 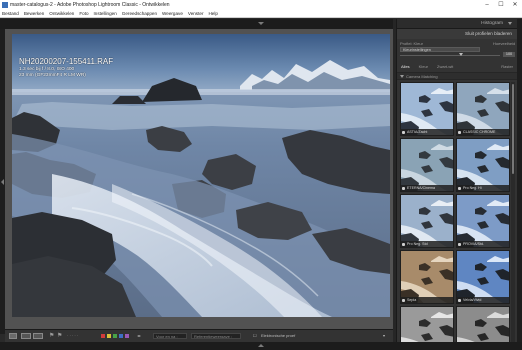 What do you see at coordinates (483, 244) in the screenshot?
I see `profile-name: PROVIA/Std.` at bounding box center [483, 244].